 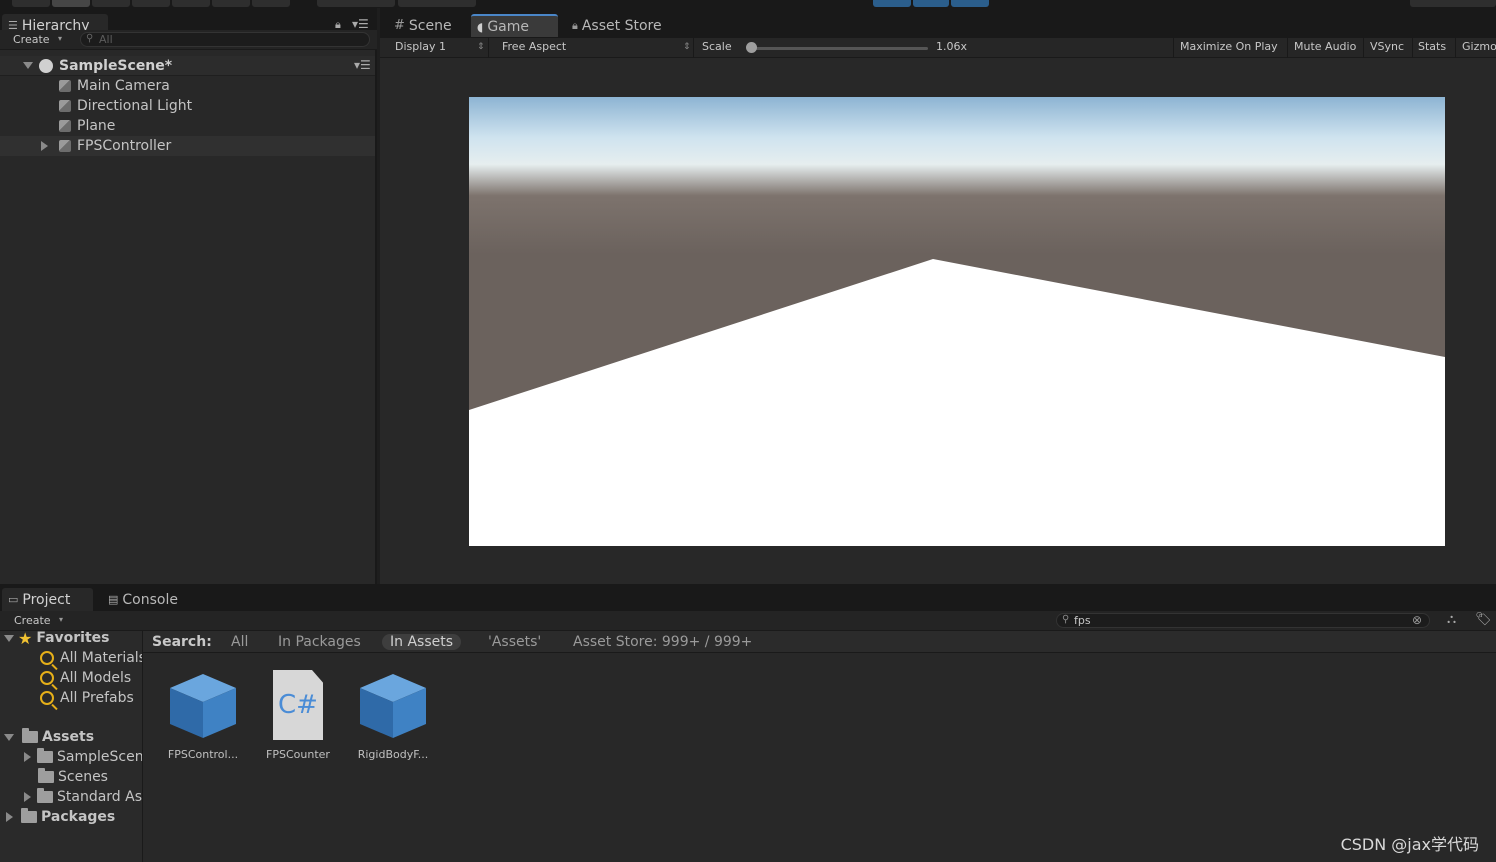 What do you see at coordinates (423, 25) in the screenshot?
I see `tab-scene: # Scene` at bounding box center [423, 25].